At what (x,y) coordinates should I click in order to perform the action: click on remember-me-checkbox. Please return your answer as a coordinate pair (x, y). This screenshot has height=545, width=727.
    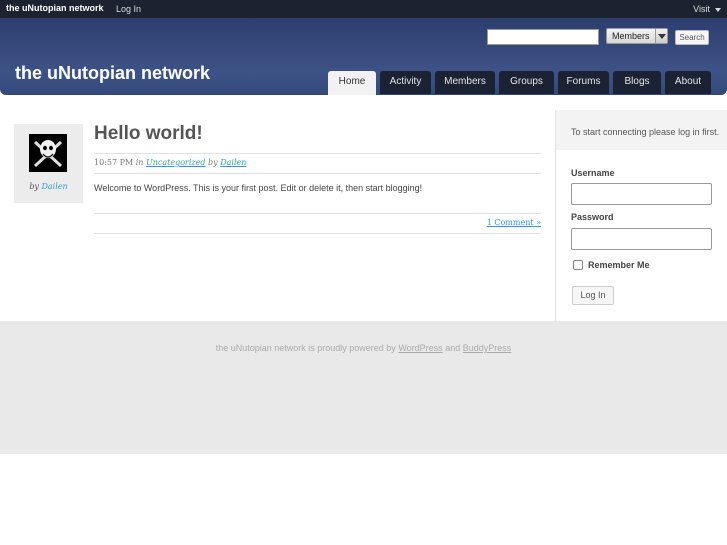
    Looking at the image, I should click on (578, 265).